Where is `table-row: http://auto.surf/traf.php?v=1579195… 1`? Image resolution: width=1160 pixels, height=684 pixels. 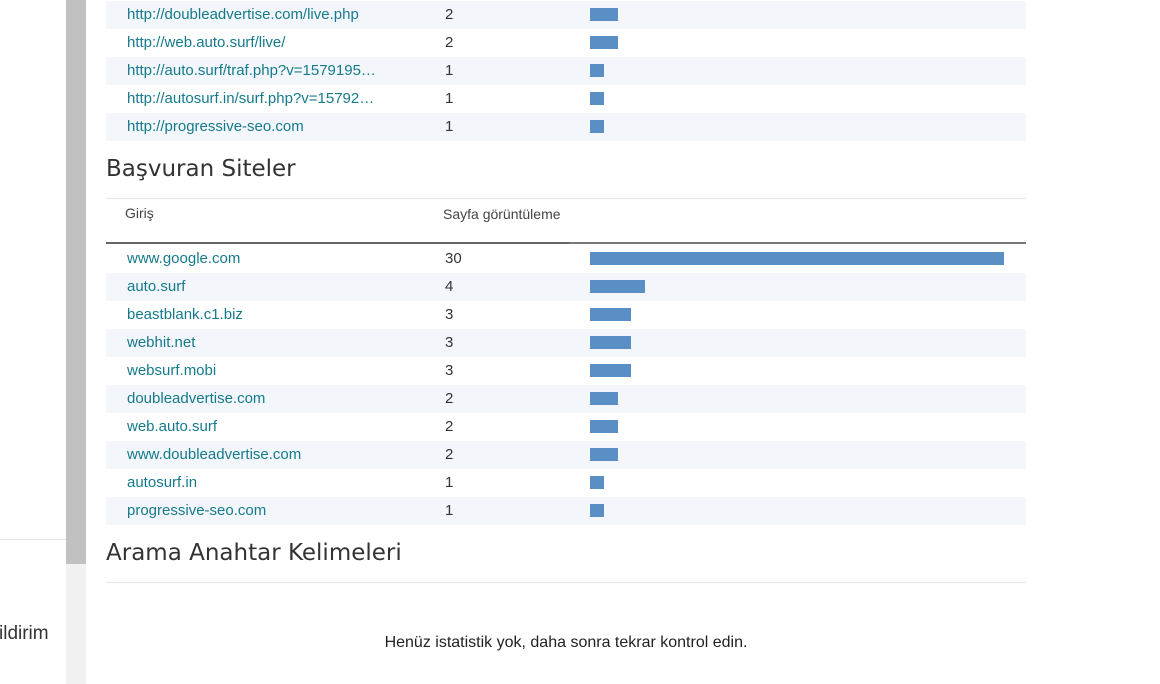
table-row: http://auto.surf/traf.php?v=1579195… 1 is located at coordinates (566, 71).